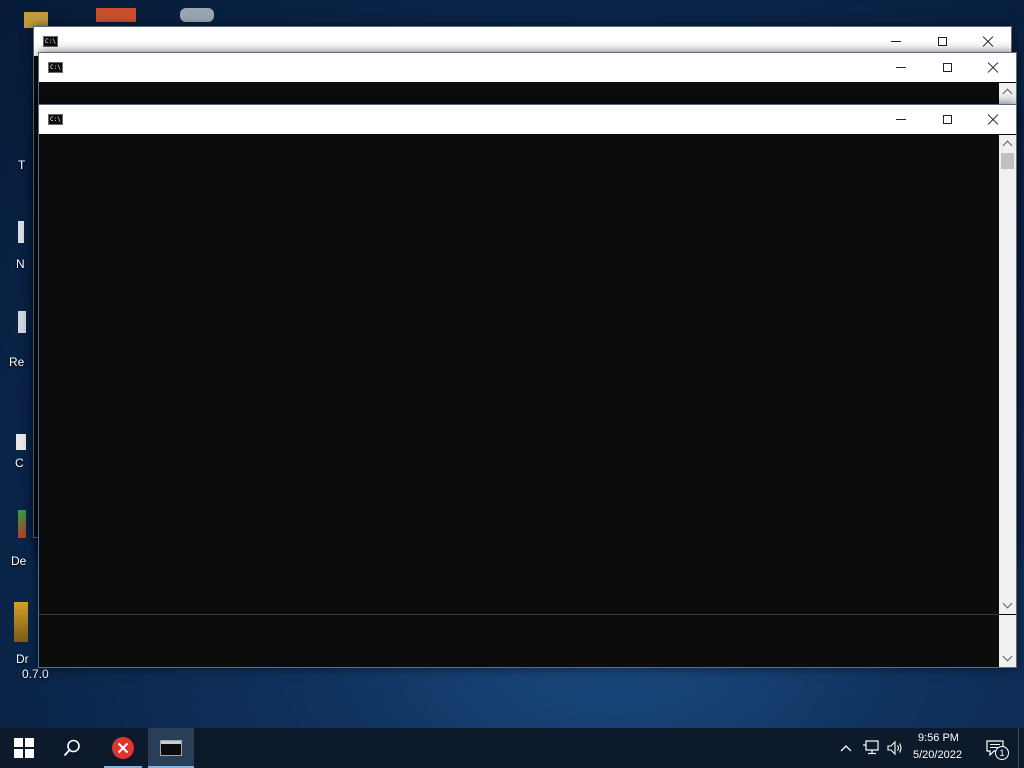 This screenshot has width=1024, height=768. What do you see at coordinates (937, 755) in the screenshot?
I see `clock-date: 5/20/2022` at bounding box center [937, 755].